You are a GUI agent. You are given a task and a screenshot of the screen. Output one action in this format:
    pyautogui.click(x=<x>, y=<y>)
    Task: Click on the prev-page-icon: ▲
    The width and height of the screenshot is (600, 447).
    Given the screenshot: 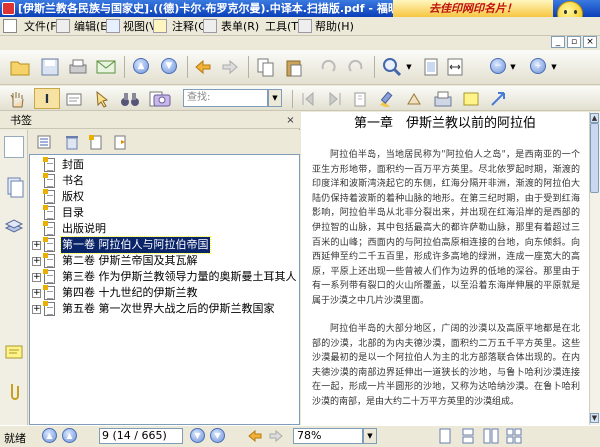 What is the action you would take?
    pyautogui.click(x=69, y=435)
    